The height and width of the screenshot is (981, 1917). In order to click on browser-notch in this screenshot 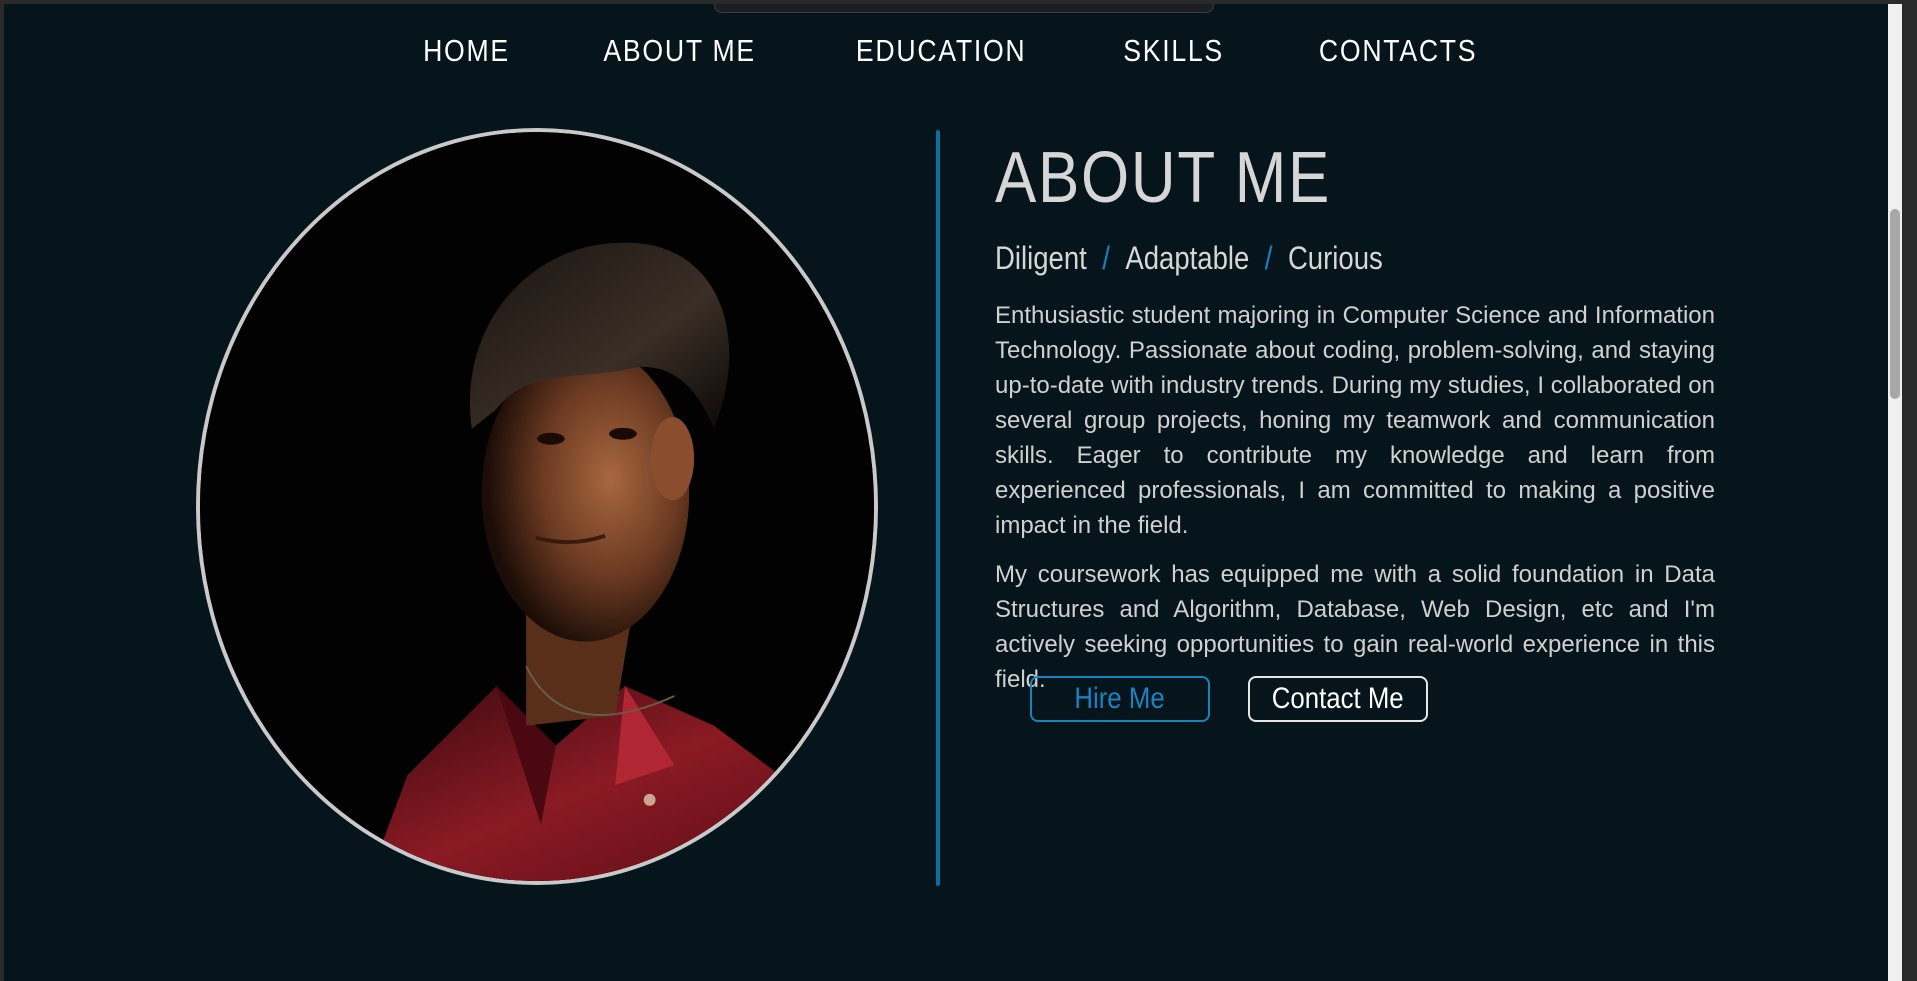, I will do `click(964, 8)`.